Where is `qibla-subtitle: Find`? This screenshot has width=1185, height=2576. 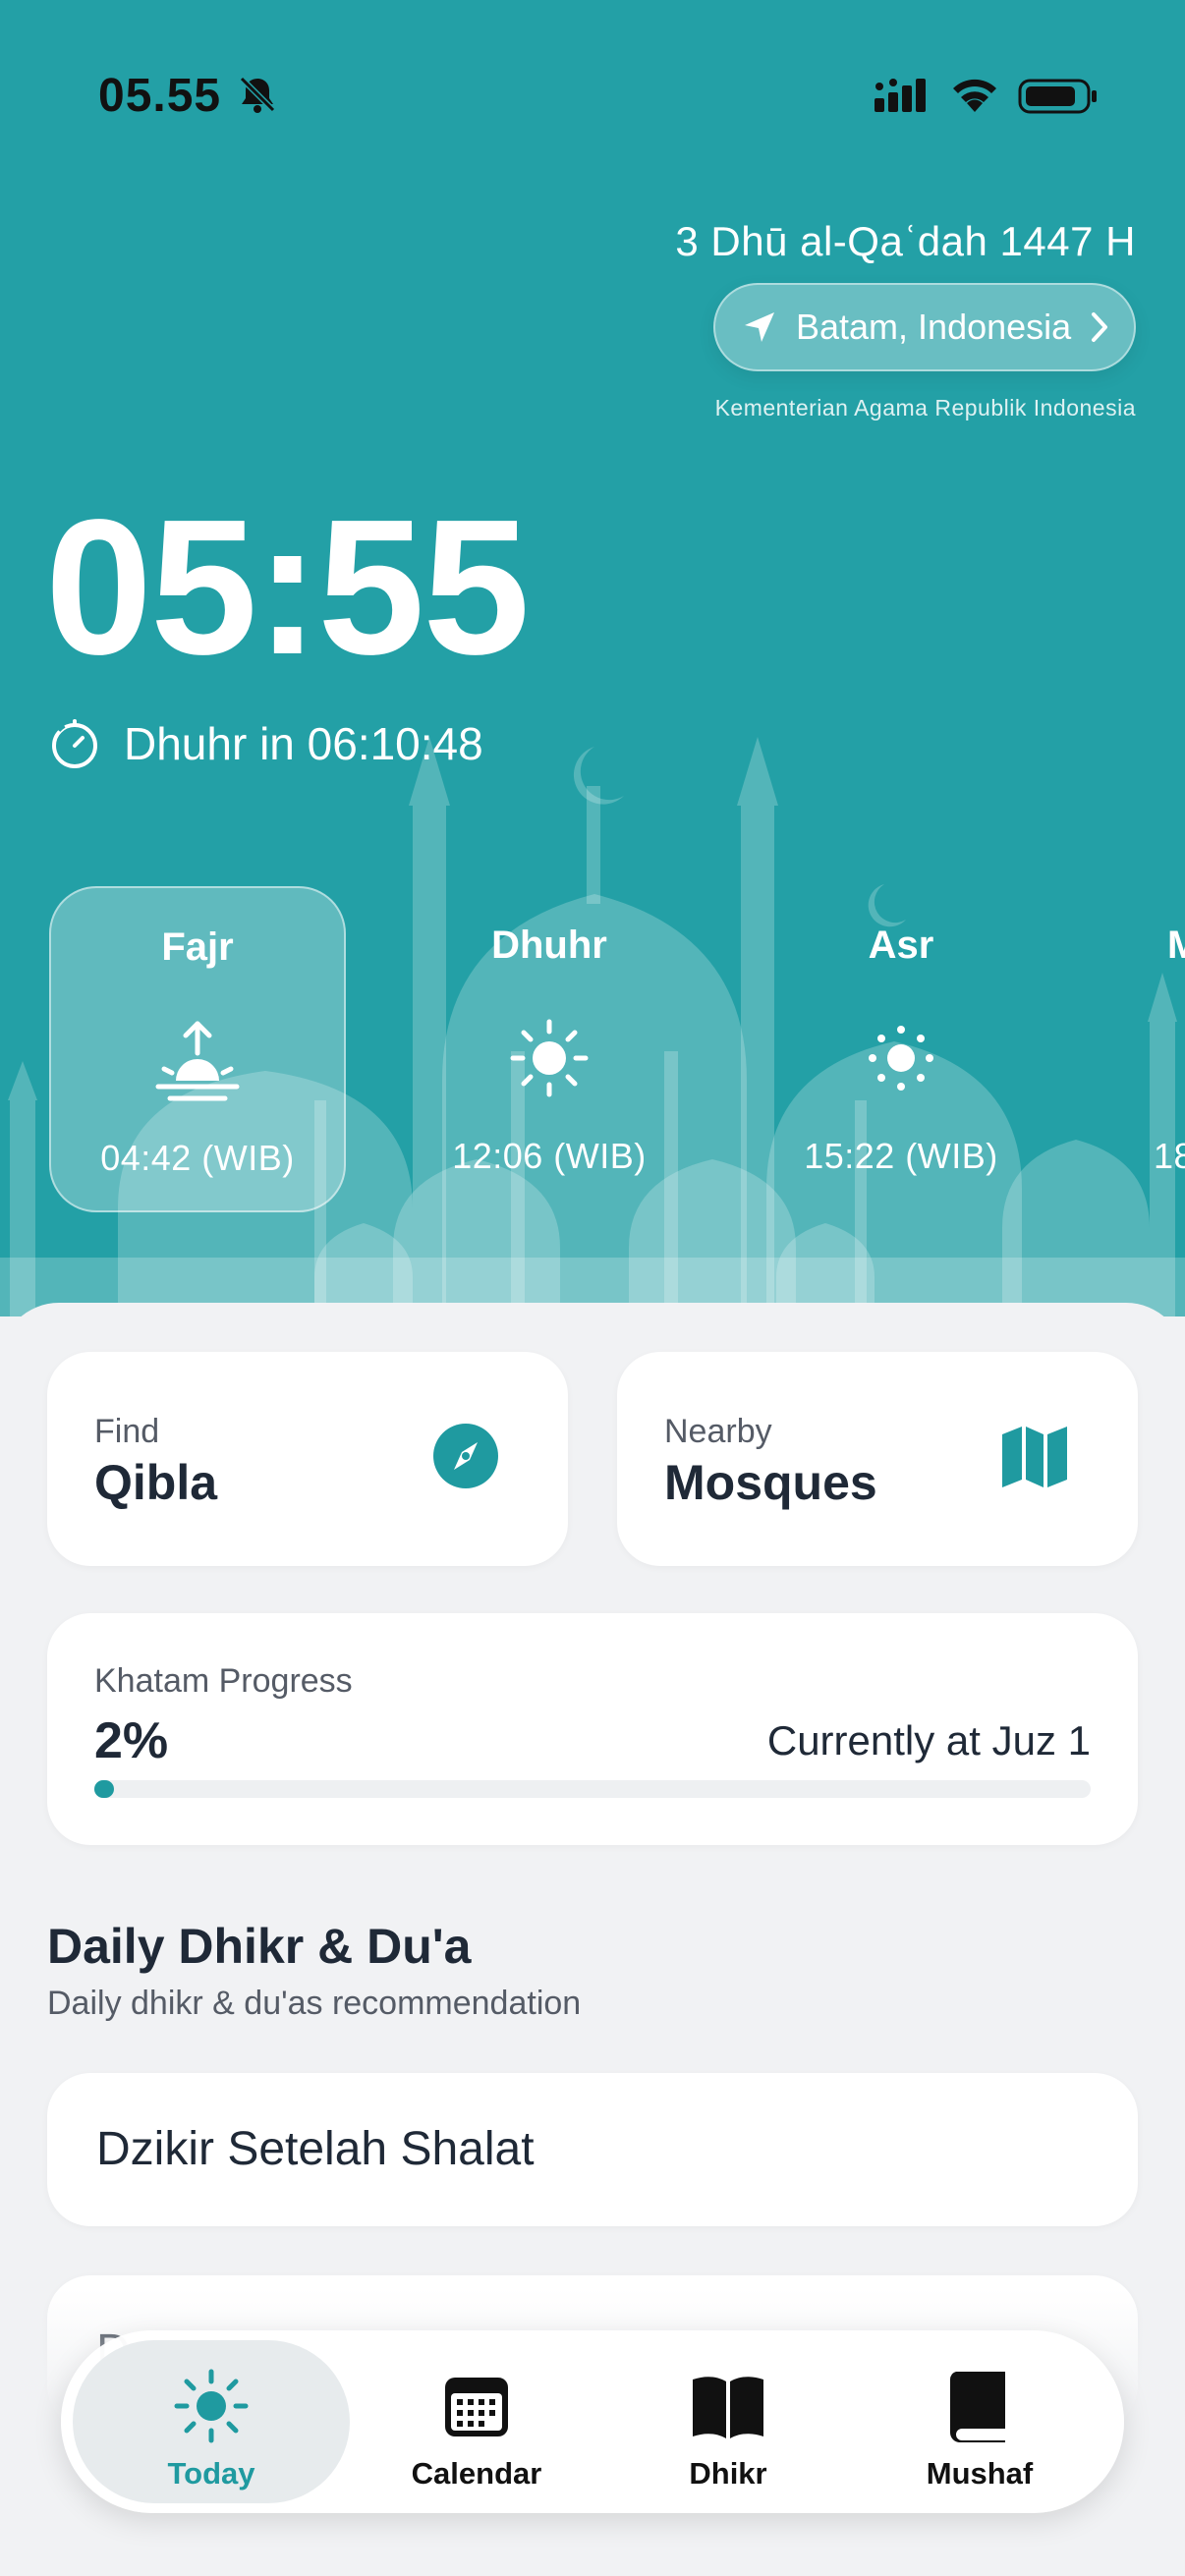 qibla-subtitle: Find is located at coordinates (127, 1431).